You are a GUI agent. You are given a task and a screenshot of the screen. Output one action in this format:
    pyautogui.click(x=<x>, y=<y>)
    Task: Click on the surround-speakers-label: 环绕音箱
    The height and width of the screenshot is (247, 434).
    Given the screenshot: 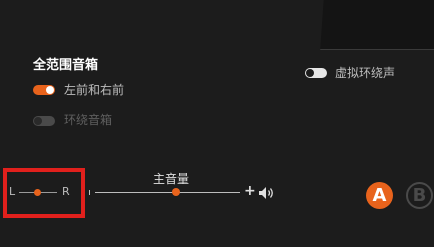 What is the action you would take?
    pyautogui.click(x=88, y=120)
    